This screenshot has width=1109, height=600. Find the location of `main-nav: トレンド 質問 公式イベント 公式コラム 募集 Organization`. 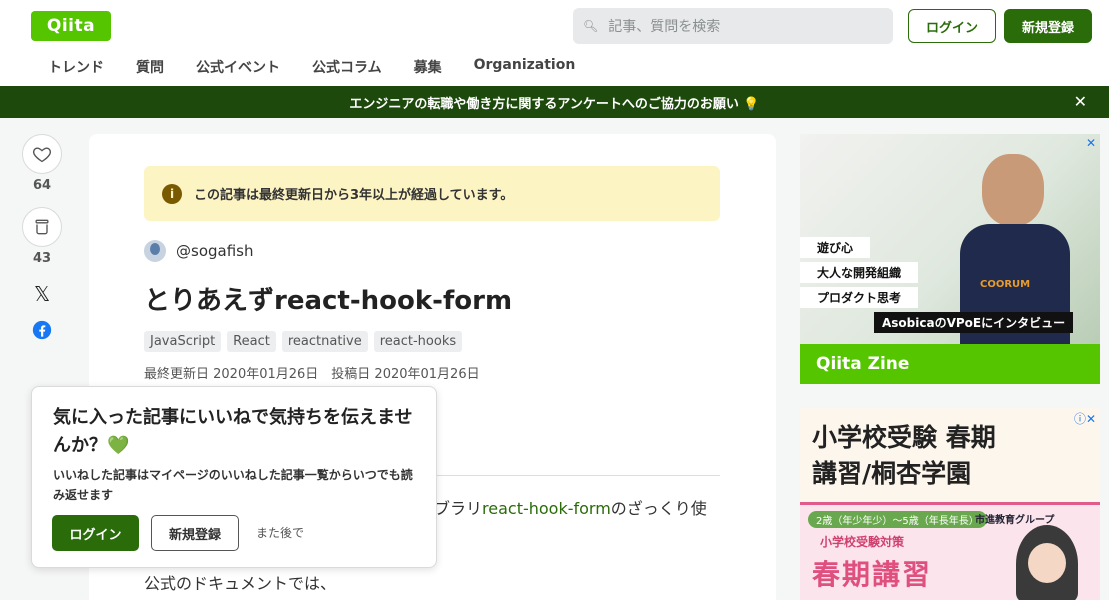

main-nav: トレンド 質問 公式イベント 公式コラム 募集 Organization is located at coordinates (311, 67).